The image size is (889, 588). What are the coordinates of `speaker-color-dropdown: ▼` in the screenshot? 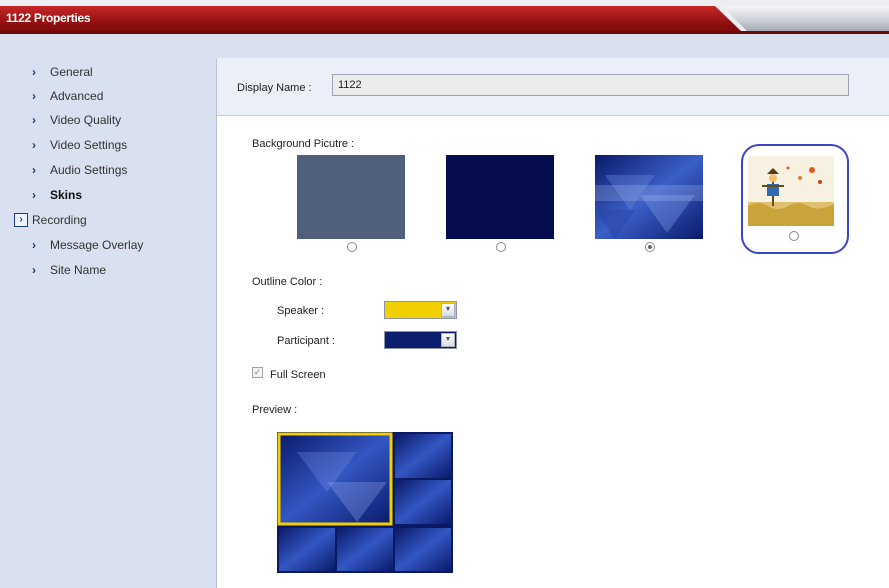 It's located at (420, 310).